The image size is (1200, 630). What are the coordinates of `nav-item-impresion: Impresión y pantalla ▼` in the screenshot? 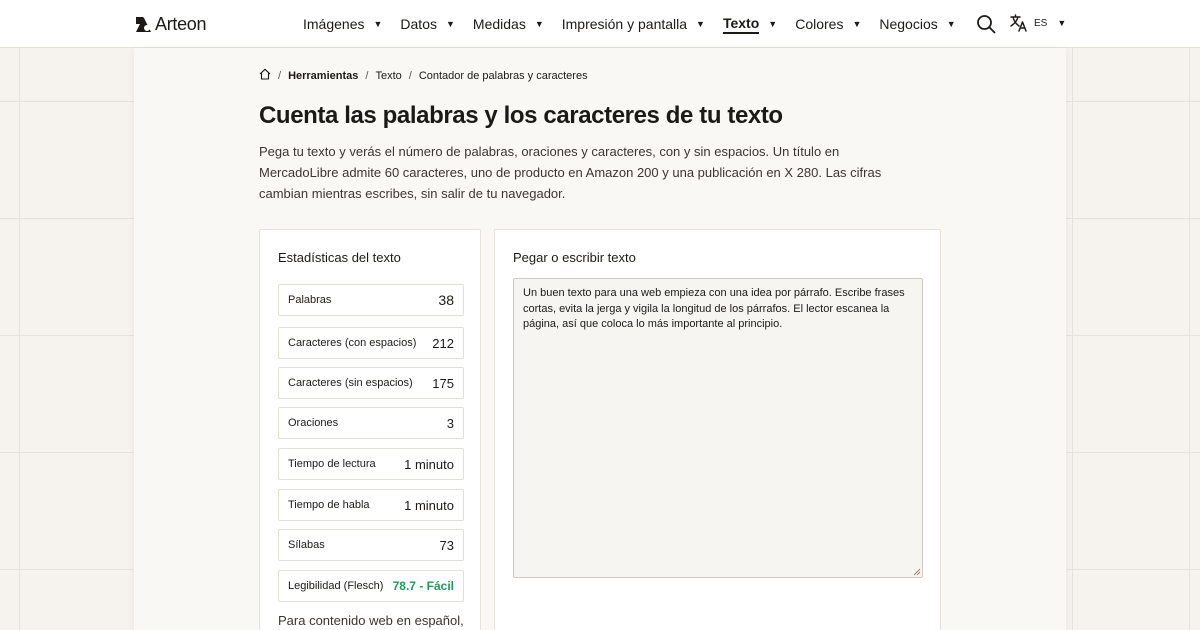 It's located at (633, 24).